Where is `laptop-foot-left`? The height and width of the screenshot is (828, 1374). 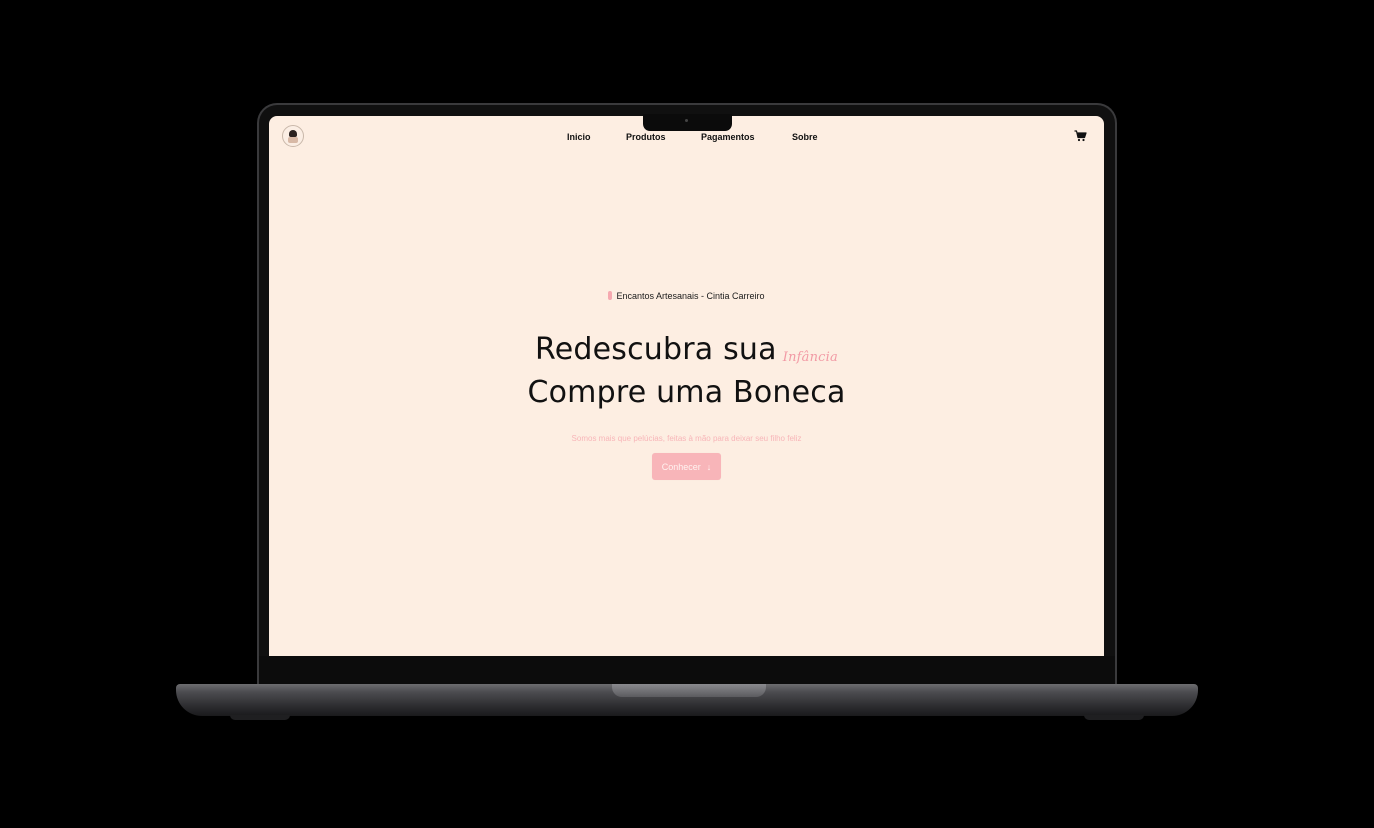
laptop-foot-left is located at coordinates (260, 717).